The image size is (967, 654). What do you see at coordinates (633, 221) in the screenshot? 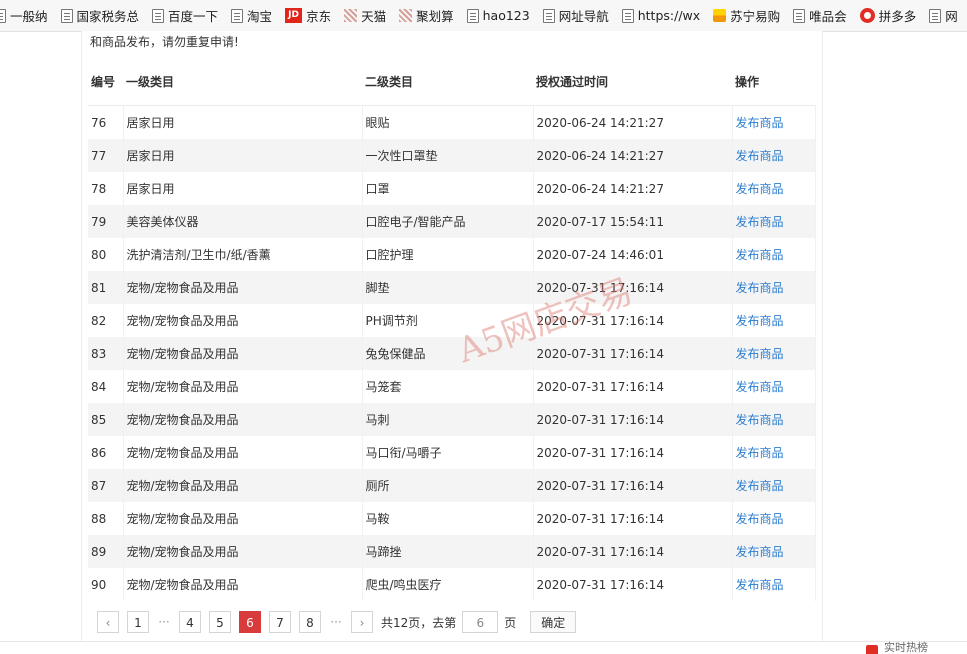
I see `cell-time: 2020-07-17 15:54:11` at bounding box center [633, 221].